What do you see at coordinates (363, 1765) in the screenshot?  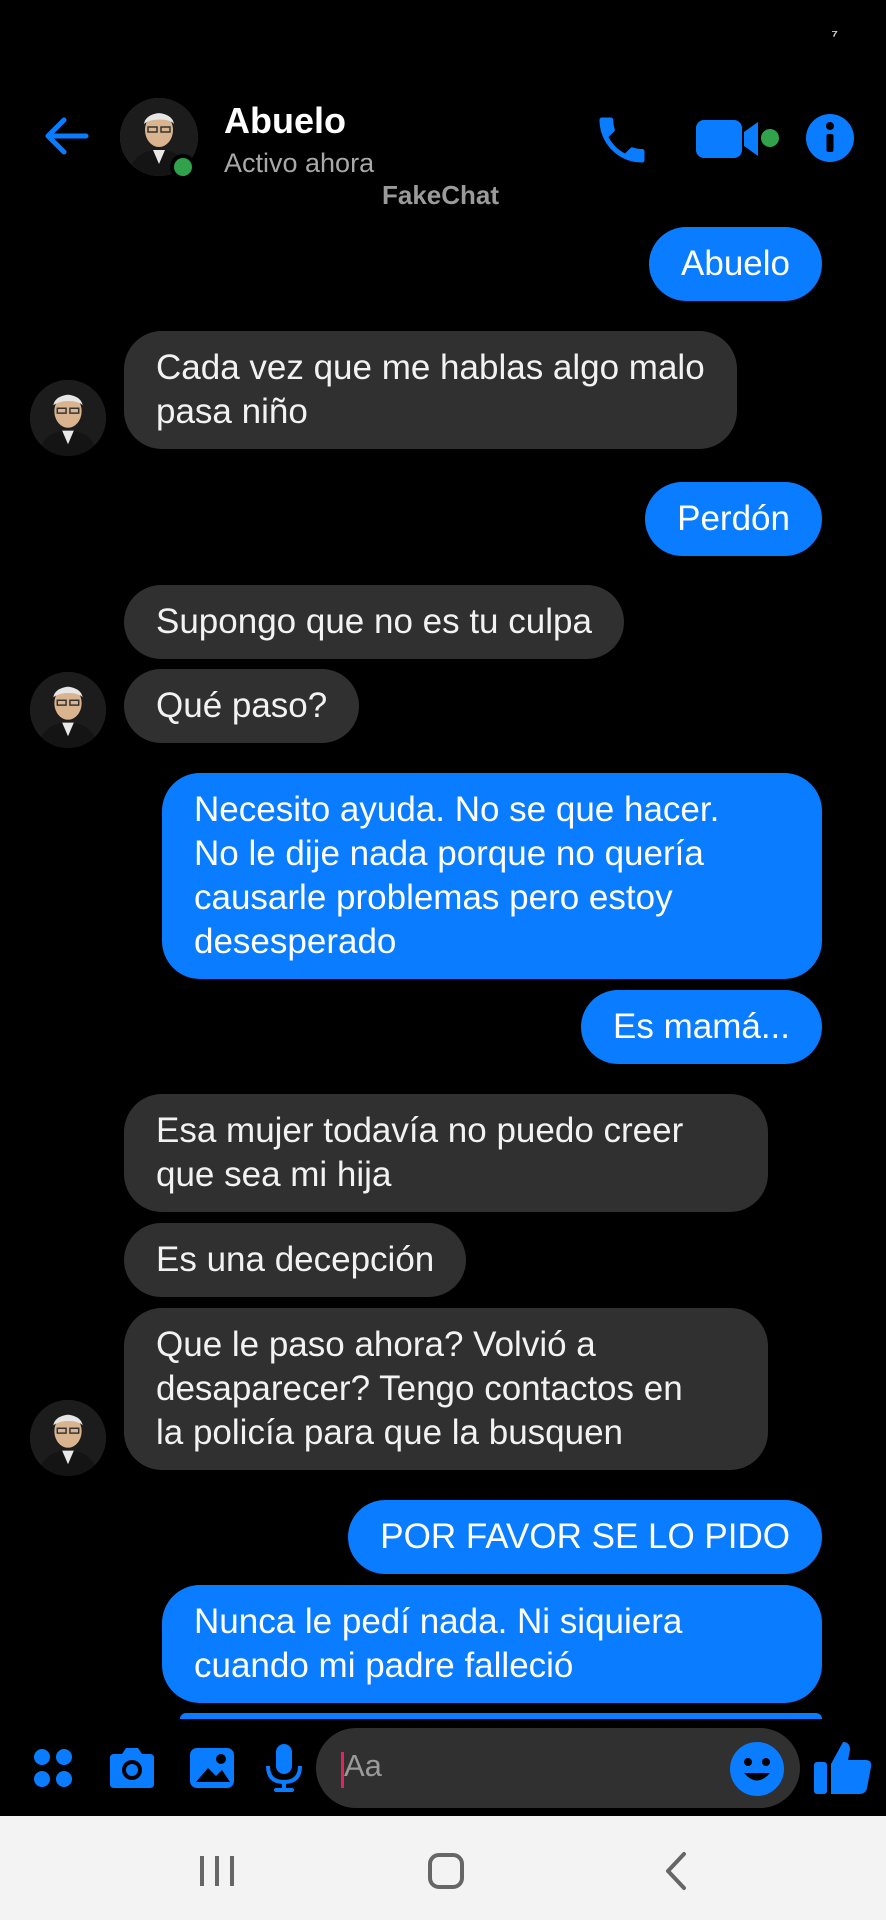 I see `message-input-placeholder: Aa` at bounding box center [363, 1765].